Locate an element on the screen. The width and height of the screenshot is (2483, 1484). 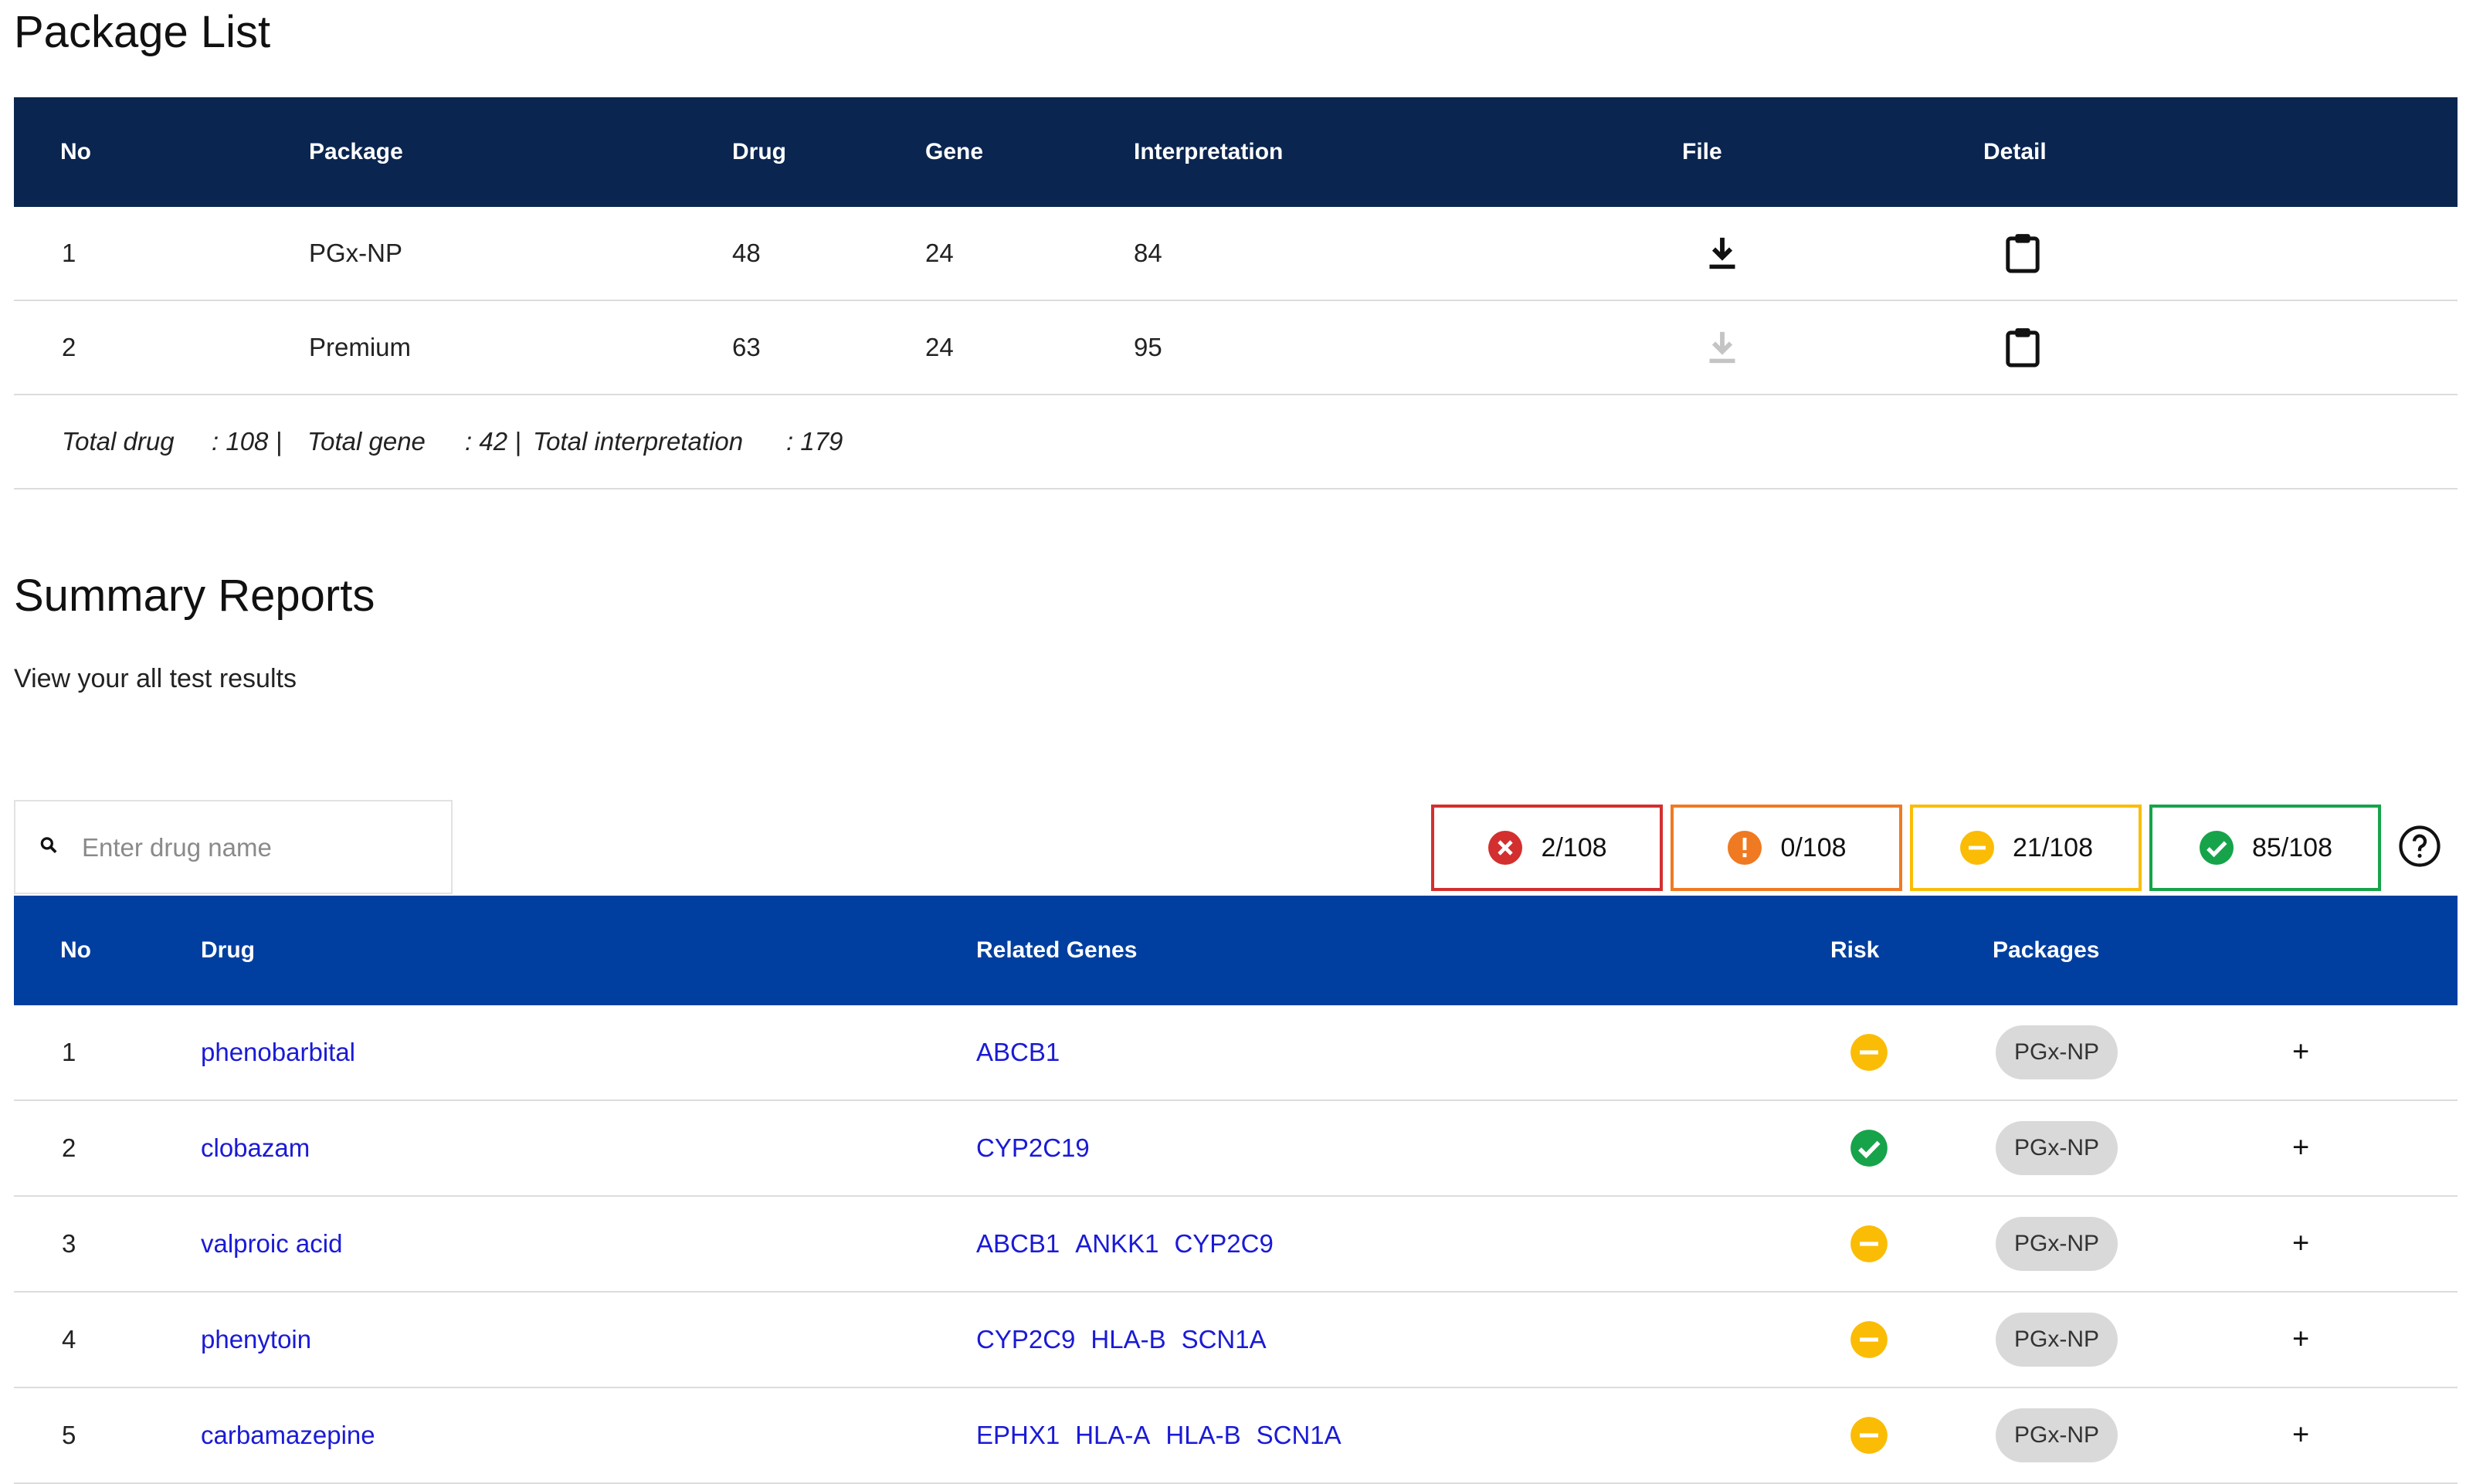
report-no: 4 is located at coordinates (69, 1339).